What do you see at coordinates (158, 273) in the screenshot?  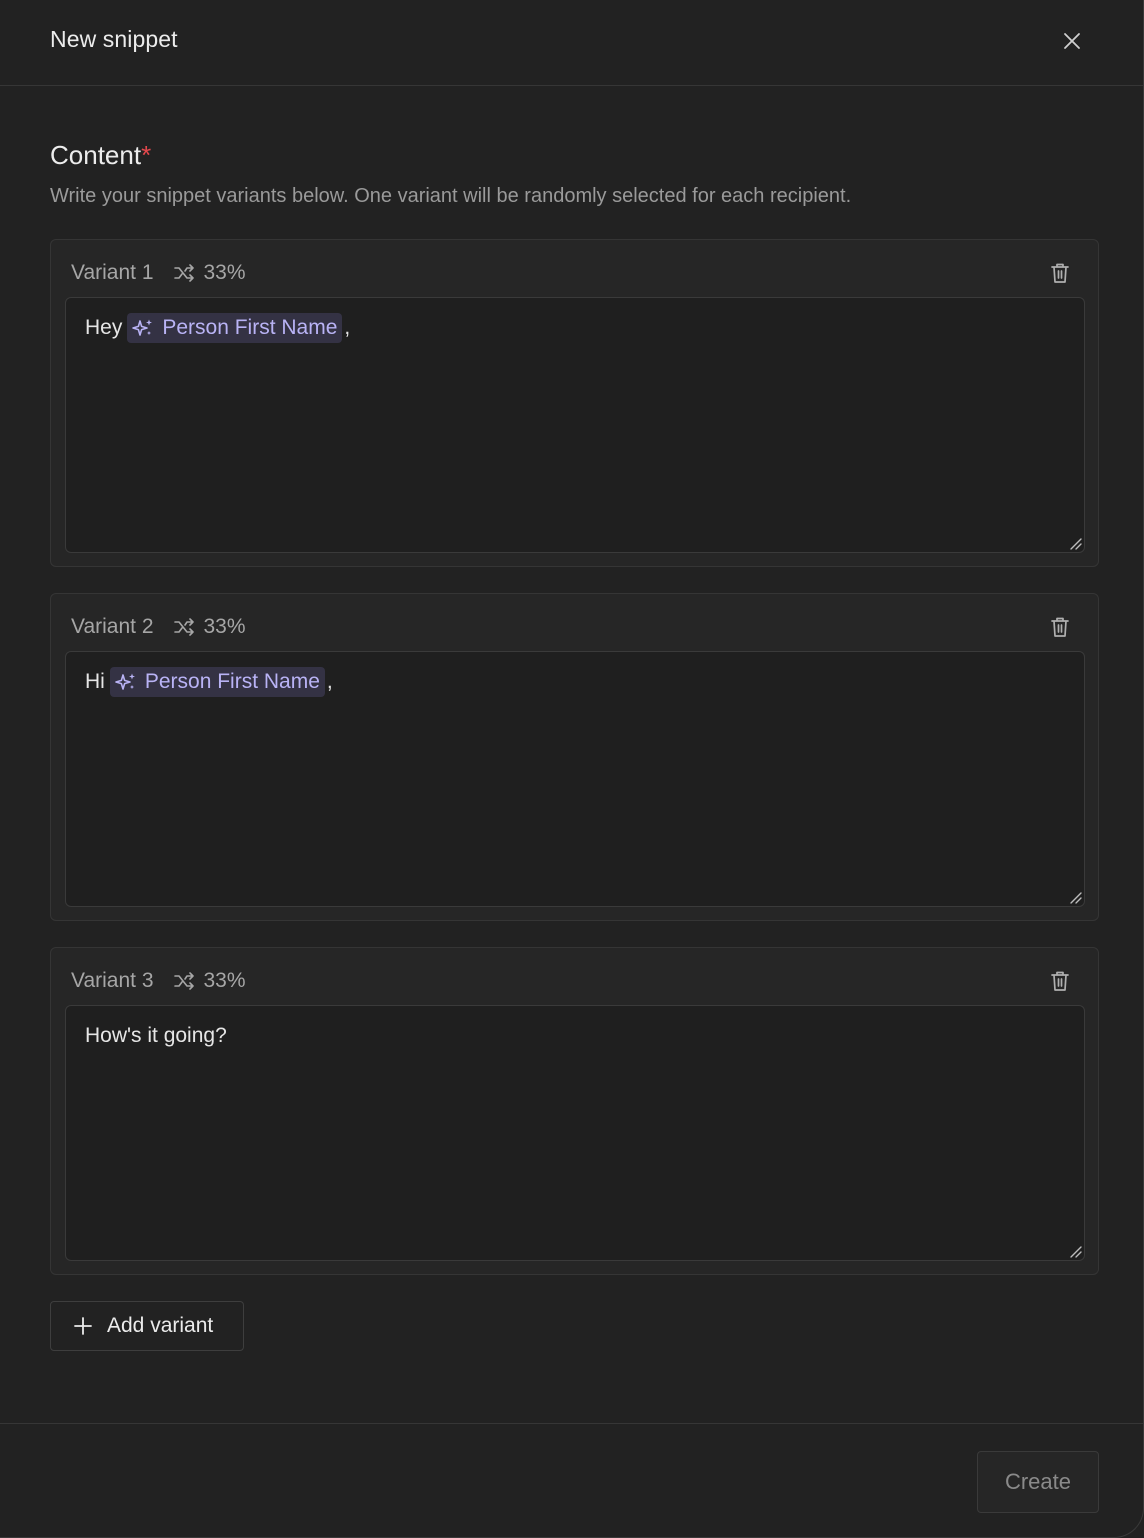 I see `variant-header: Variant 1 33%` at bounding box center [158, 273].